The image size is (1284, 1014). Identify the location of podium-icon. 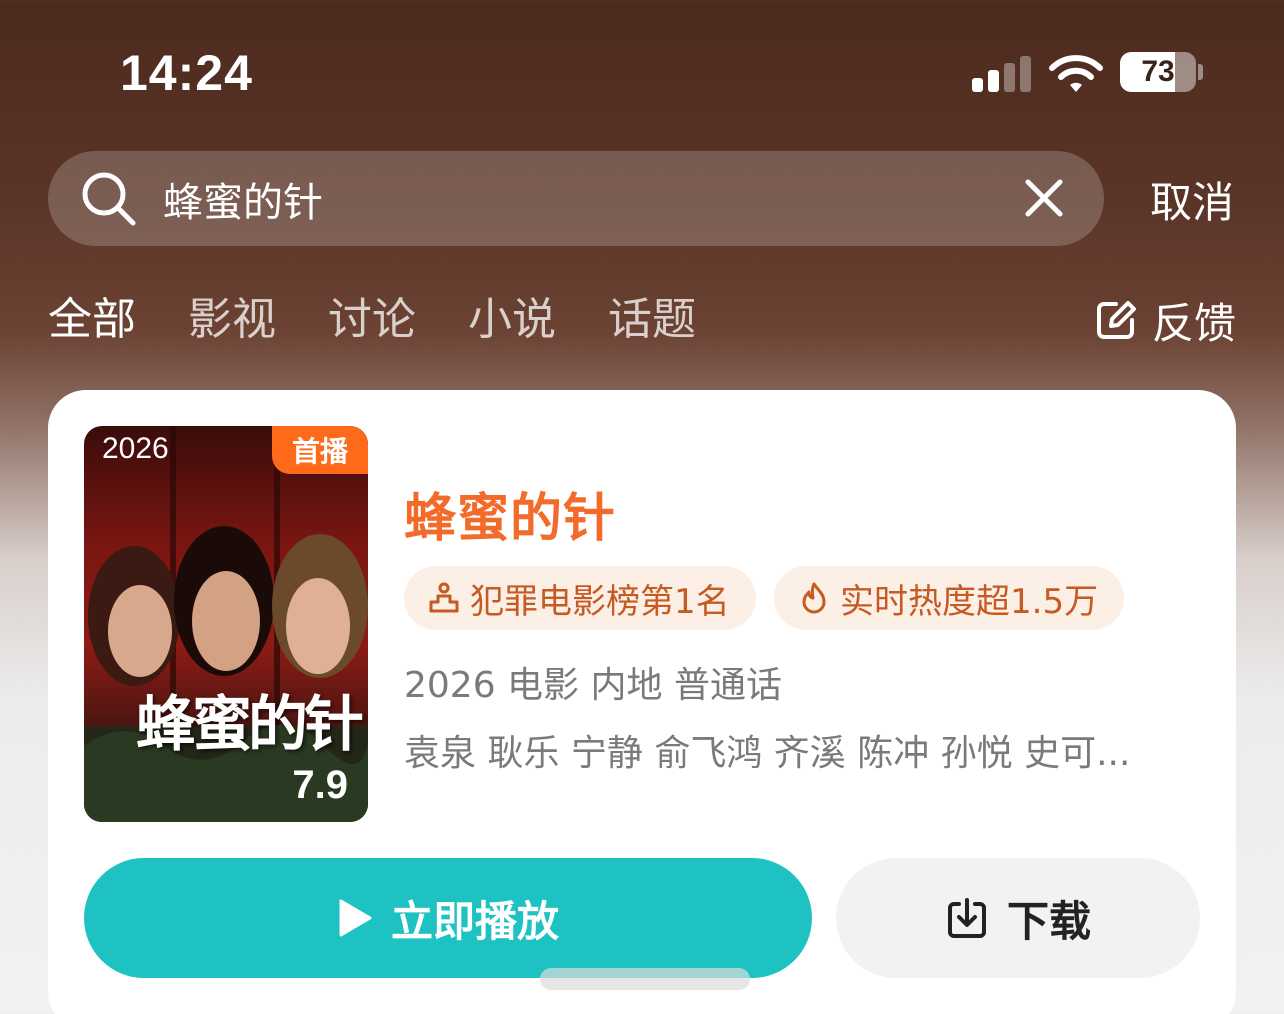
(444, 597).